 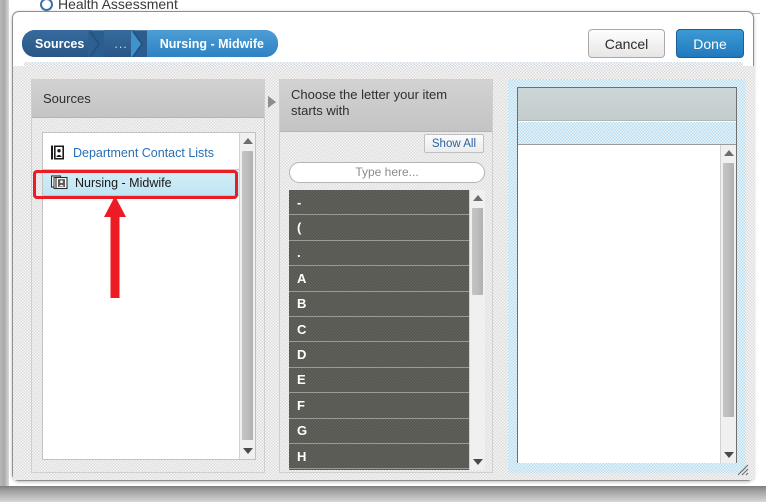 I want to click on preview-scroll-down-button, so click(x=728, y=455).